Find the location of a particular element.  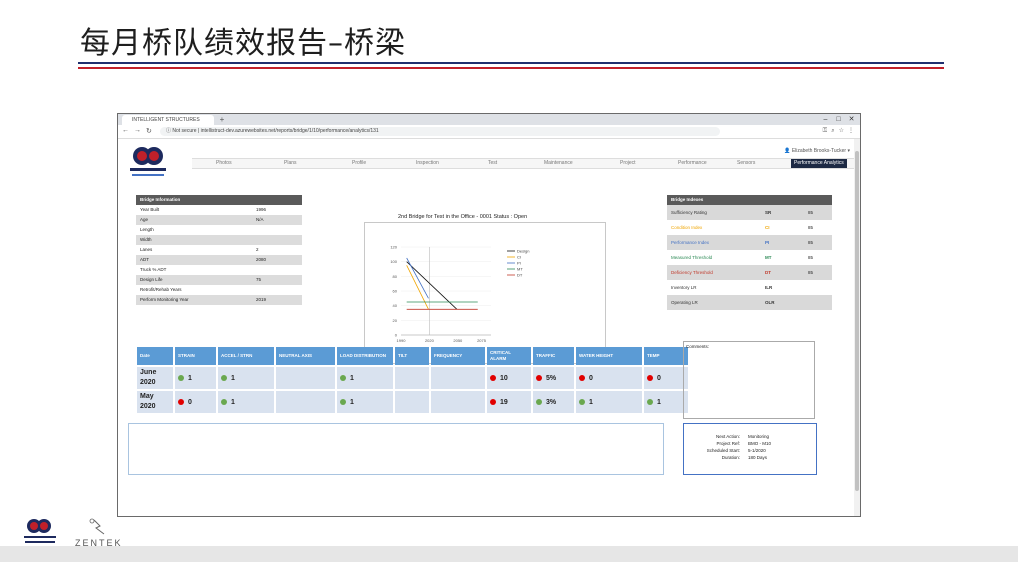

bridge-index-code: MT is located at coordinates (768, 257).